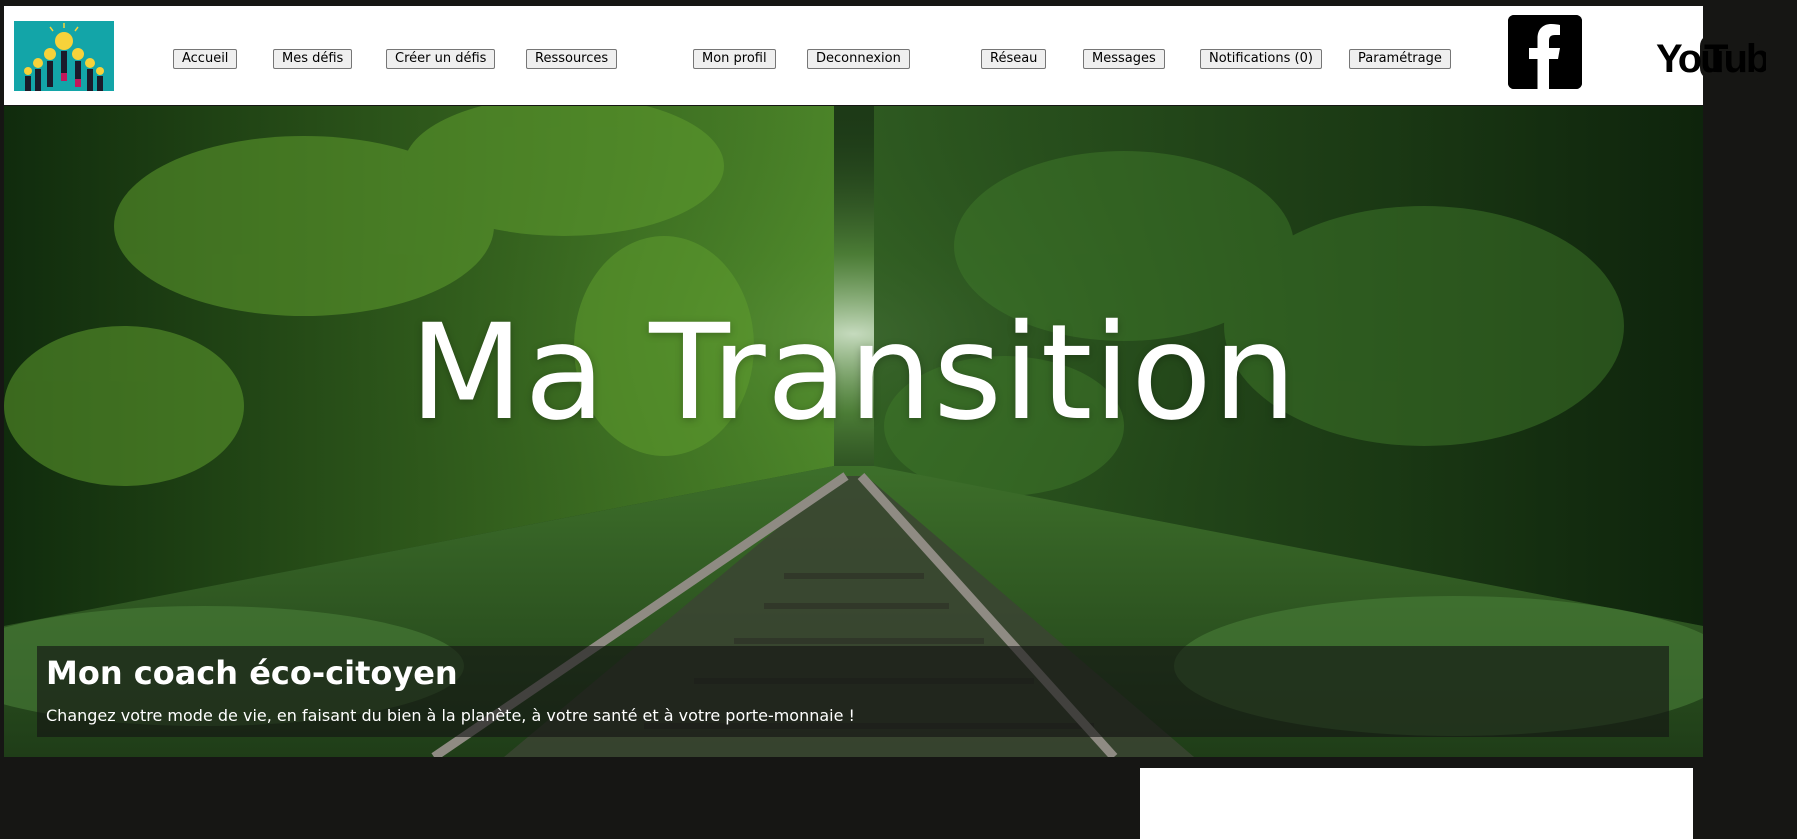  Describe the element at coordinates (313, 59) in the screenshot. I see `nav-mes-defis-button: Mes défis` at that location.